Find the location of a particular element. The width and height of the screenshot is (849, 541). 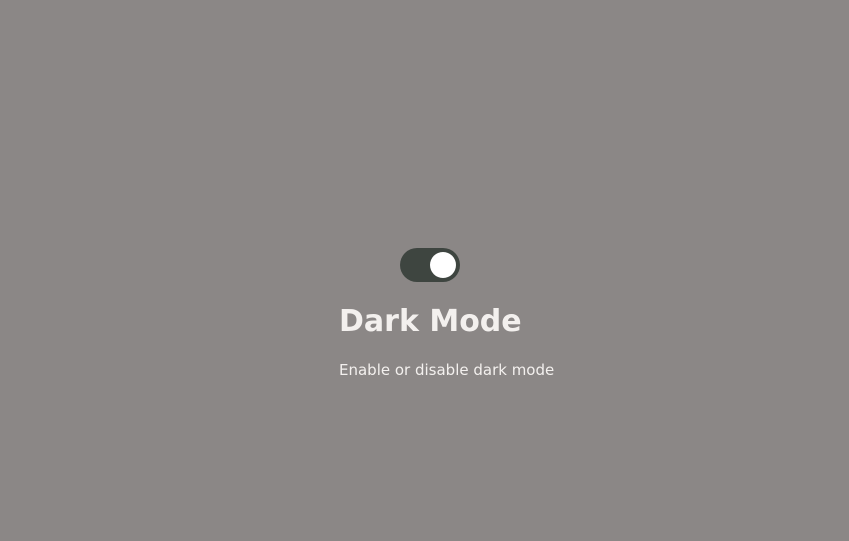

dark-mode-setting: Dark Mode Enable or disable dark mode is located at coordinates (489, 318).